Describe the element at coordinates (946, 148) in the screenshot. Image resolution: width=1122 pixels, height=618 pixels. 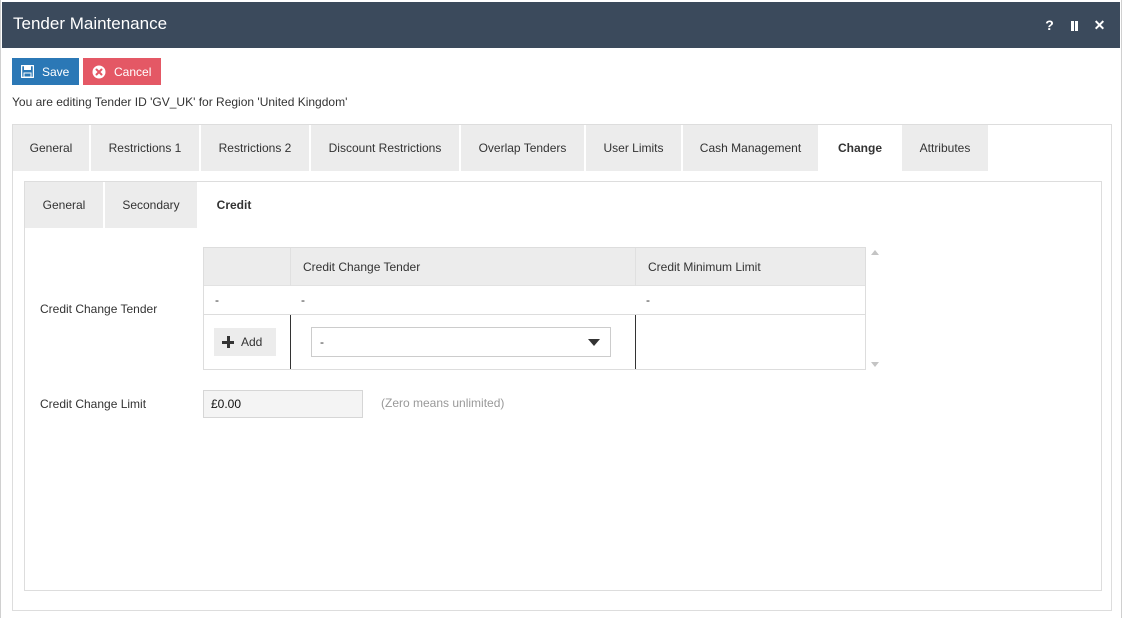
I see `tab-attributes: Attributes` at that location.